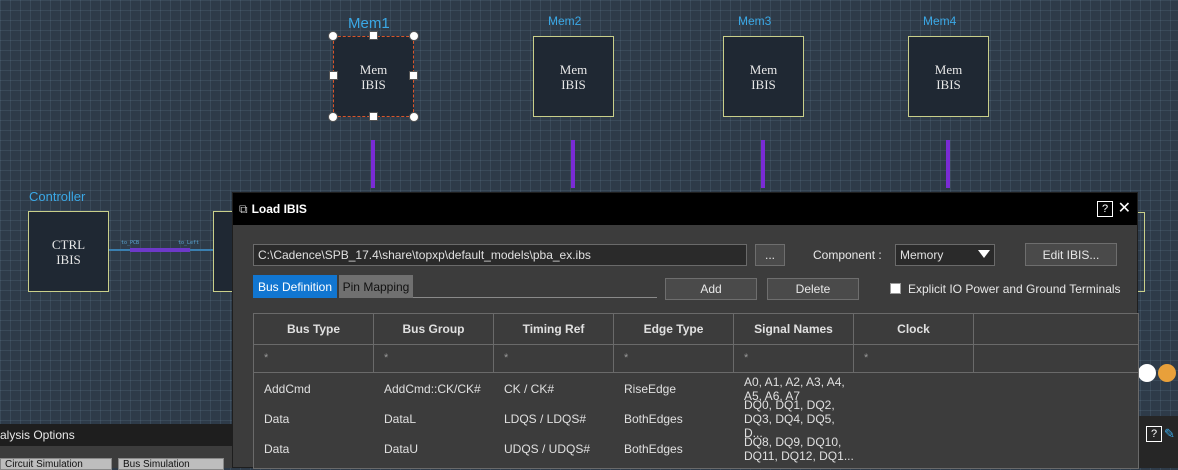  What do you see at coordinates (565, 21) in the screenshot?
I see `mem2-label: Mem2` at bounding box center [565, 21].